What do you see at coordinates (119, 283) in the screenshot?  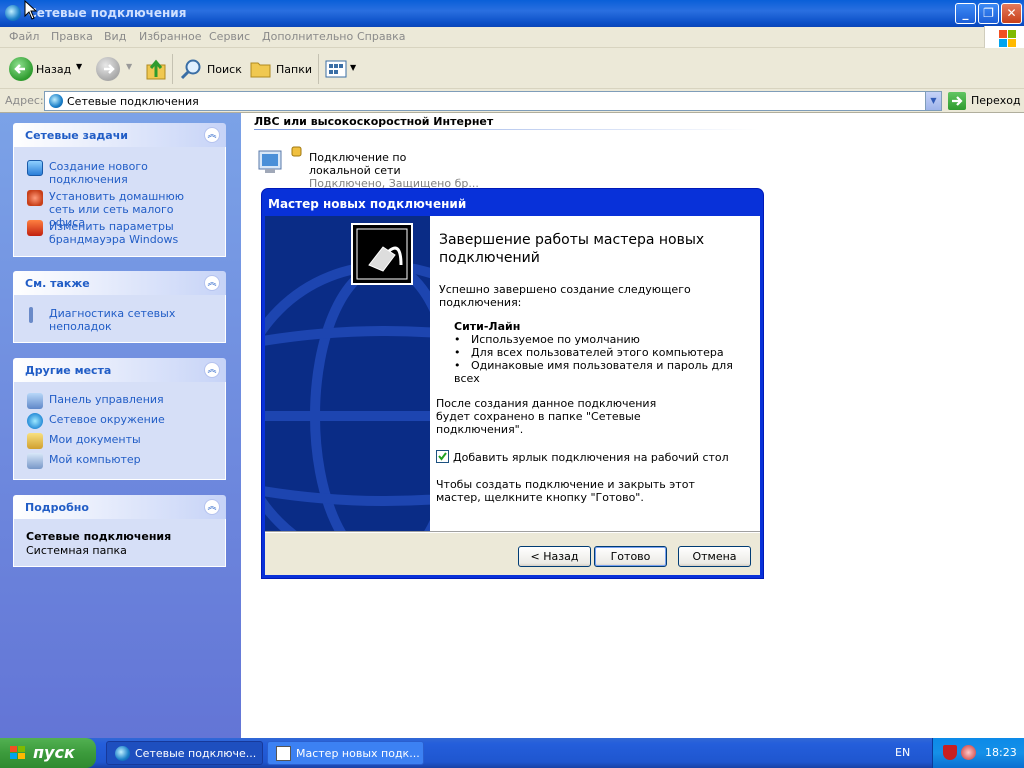 I see `panel-header: См. также ︽` at bounding box center [119, 283].